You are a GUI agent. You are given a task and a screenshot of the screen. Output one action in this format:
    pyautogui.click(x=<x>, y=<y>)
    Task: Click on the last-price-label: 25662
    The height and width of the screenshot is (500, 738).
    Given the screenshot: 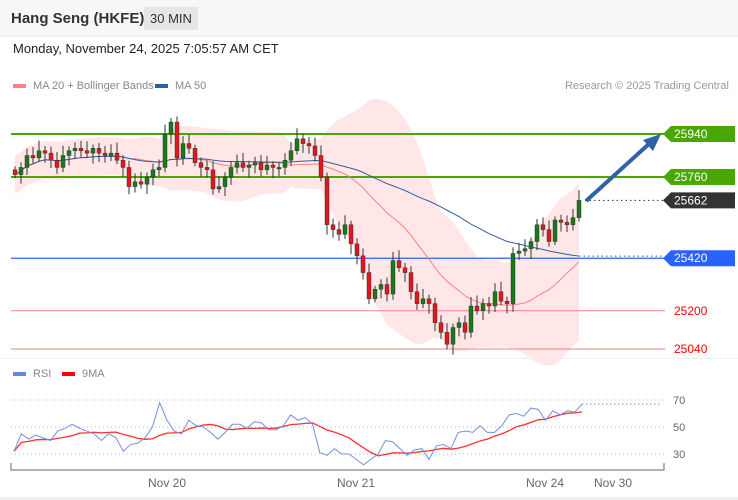 What is the action you would take?
    pyautogui.click(x=691, y=200)
    